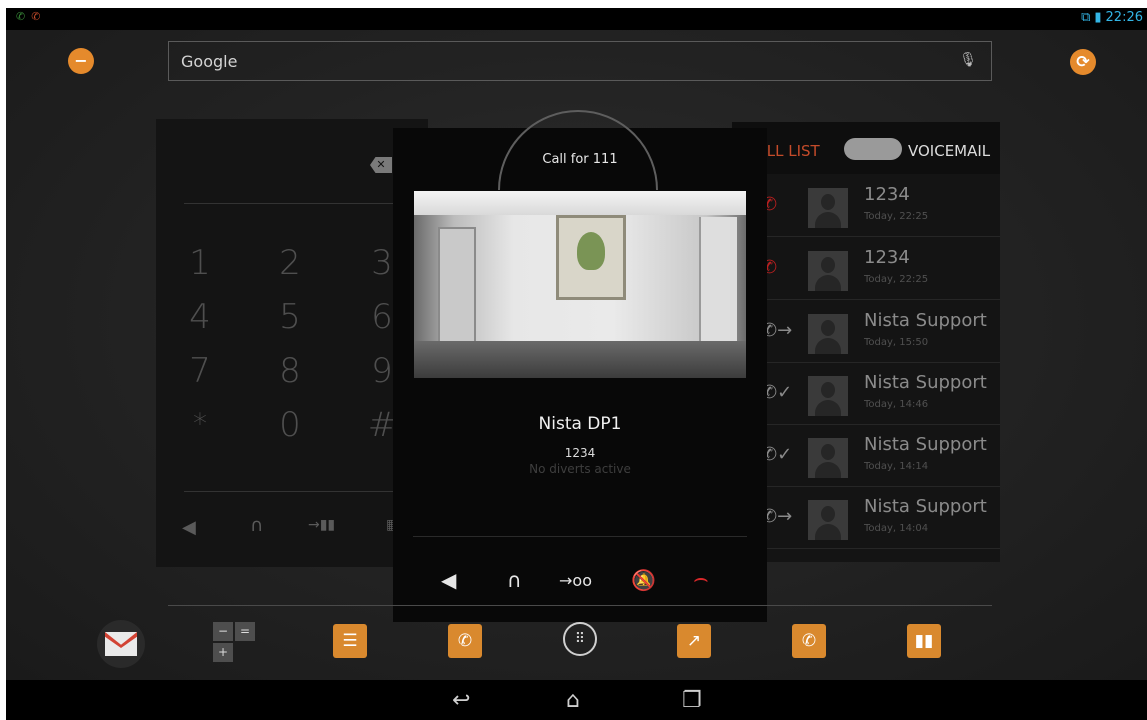 This screenshot has width=1147, height=720. Describe the element at coordinates (580, 453) in the screenshot. I see `caller-number: 1234` at that location.